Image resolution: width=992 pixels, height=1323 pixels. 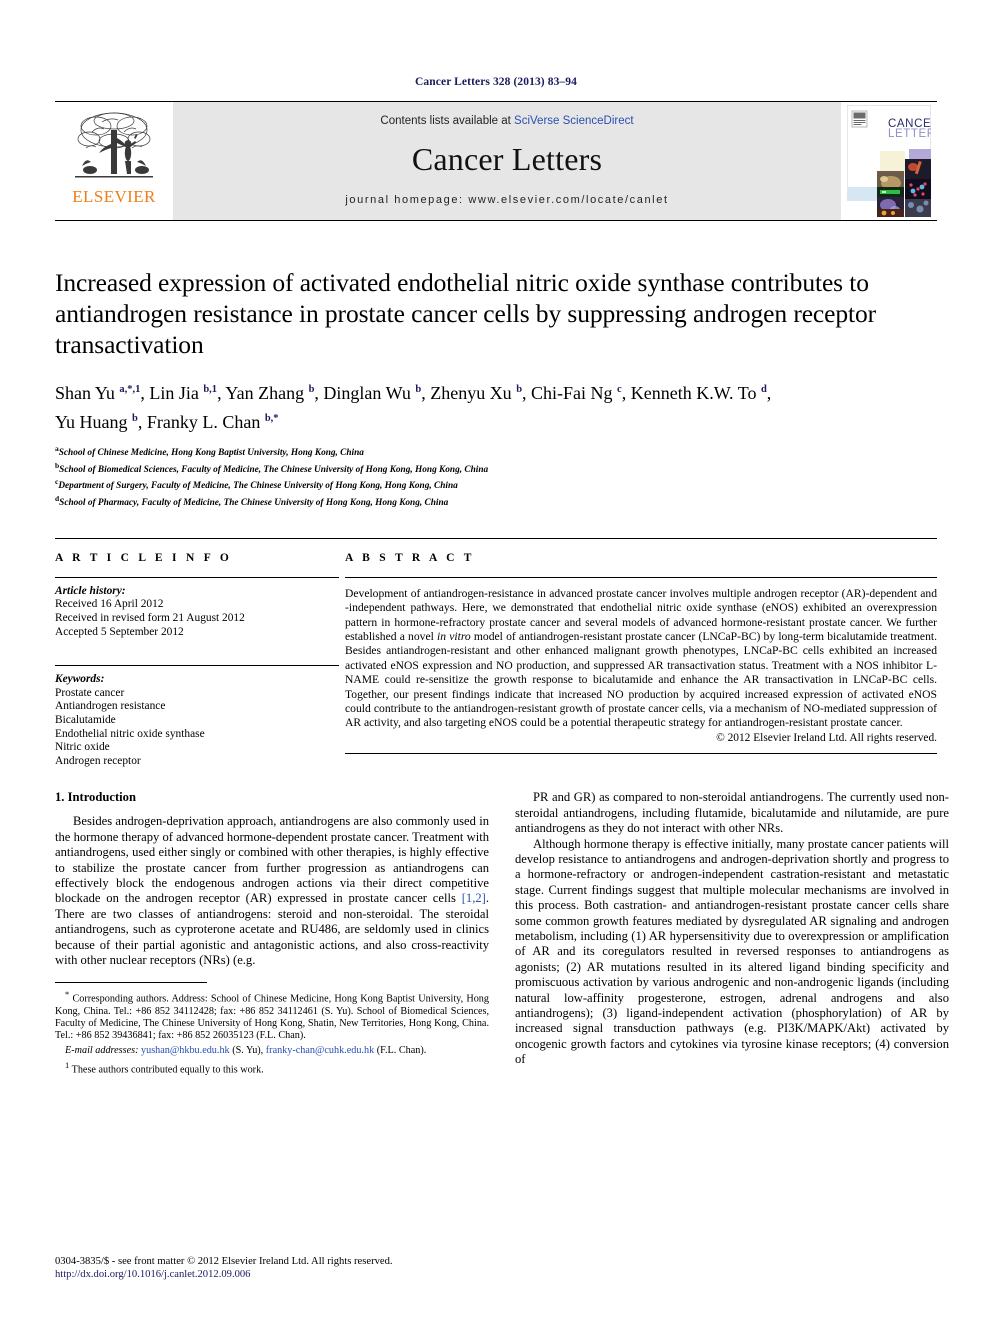 I want to click on sciencedirect-link: SciVerse ScienceDirect, so click(x=574, y=121).